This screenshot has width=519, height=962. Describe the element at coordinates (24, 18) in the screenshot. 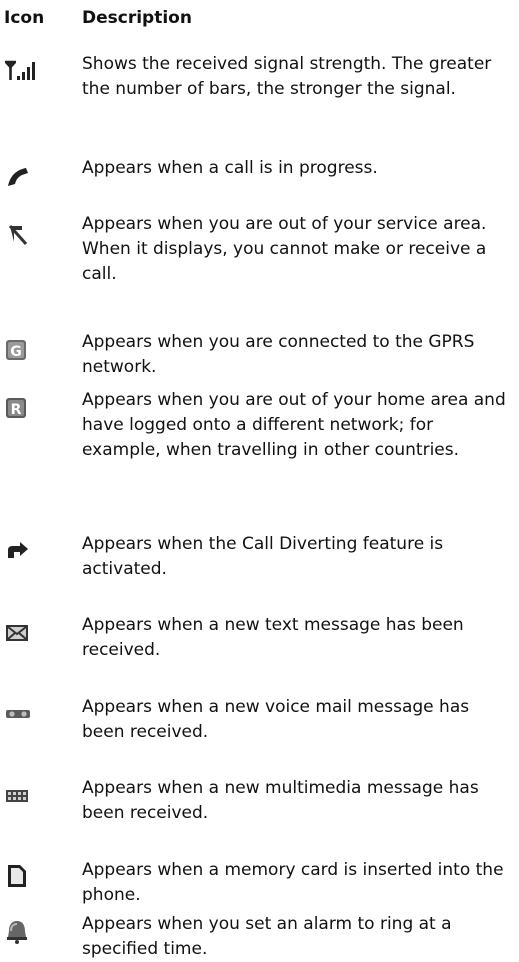

I see `icon-column-header: Icon` at that location.